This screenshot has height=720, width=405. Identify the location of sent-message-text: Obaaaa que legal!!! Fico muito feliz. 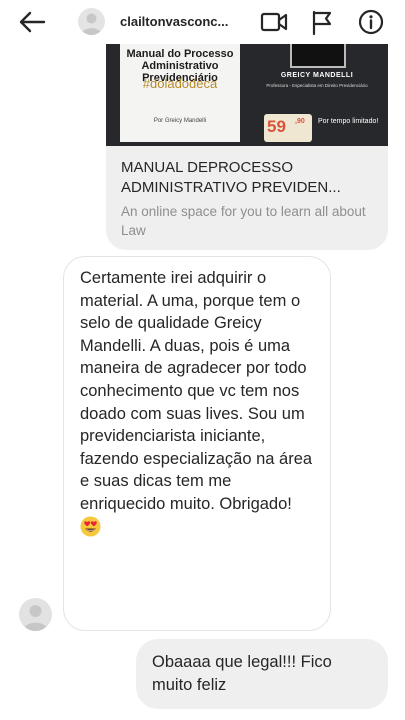
(242, 673).